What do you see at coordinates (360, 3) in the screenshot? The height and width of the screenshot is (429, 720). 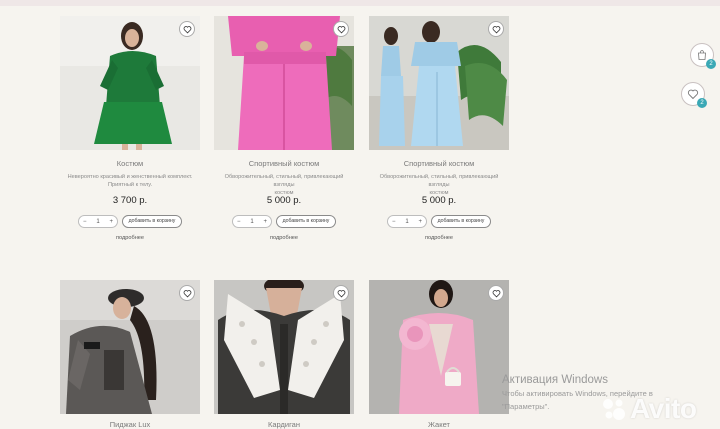 I see `top-strip` at bounding box center [360, 3].